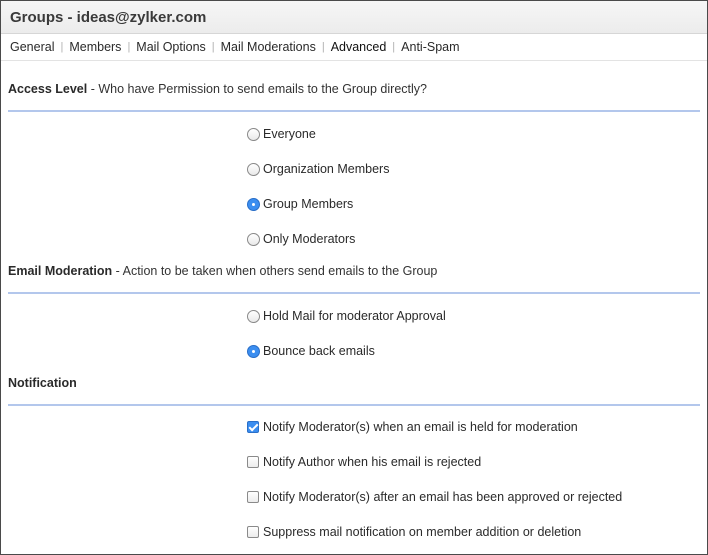  Describe the element at coordinates (430, 47) in the screenshot. I see `tab-anti-spam: Anti-Spam` at that location.